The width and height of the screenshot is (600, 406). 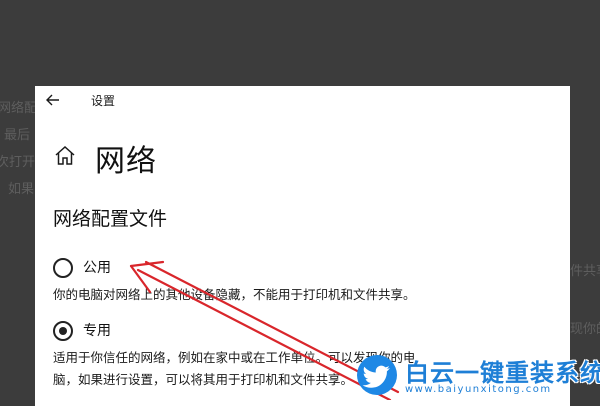 I want to click on title-bar: 设置, so click(x=302, y=100).